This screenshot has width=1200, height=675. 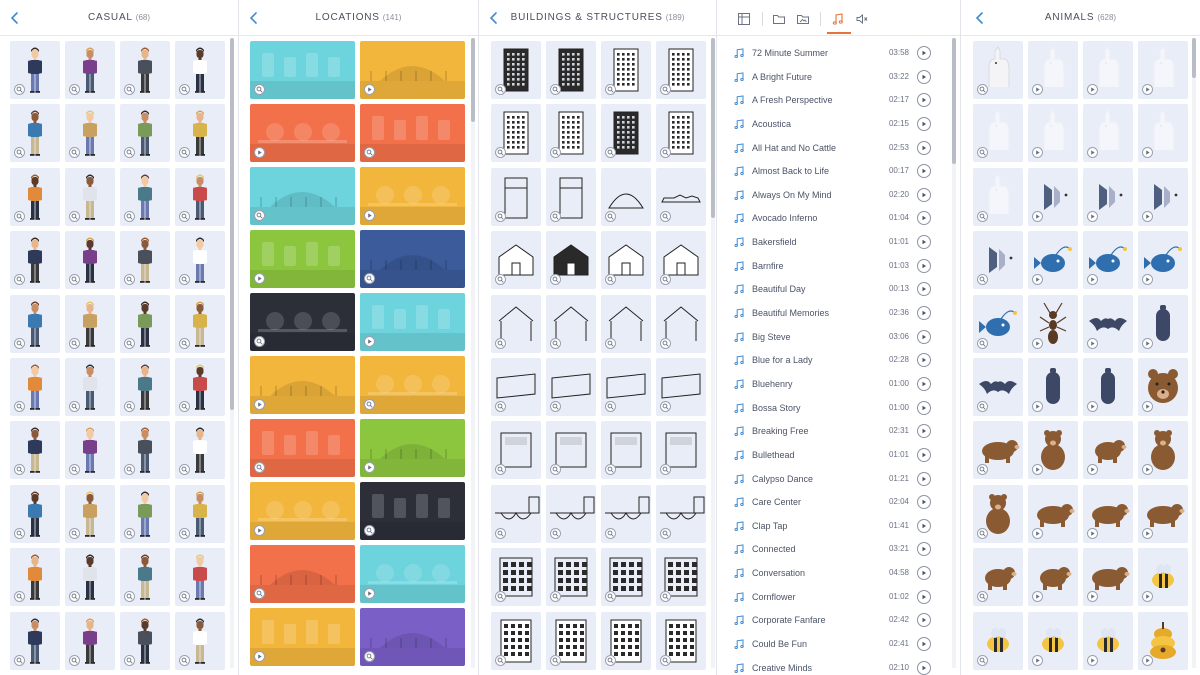 I want to click on music-track-row: Bluehenry 01:00, so click(x=828, y=385).